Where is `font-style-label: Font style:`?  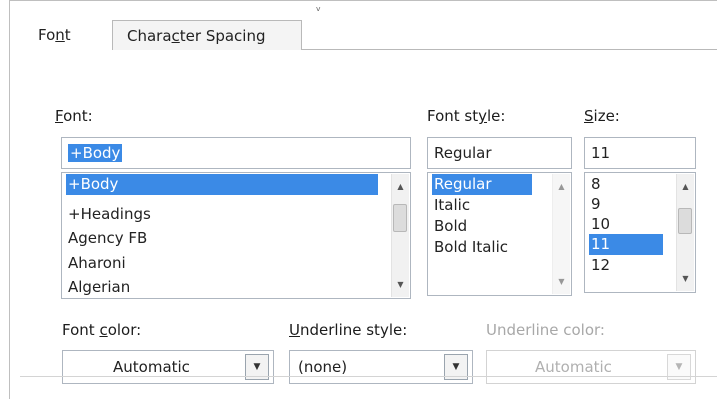
font-style-label: Font style: is located at coordinates (466, 116).